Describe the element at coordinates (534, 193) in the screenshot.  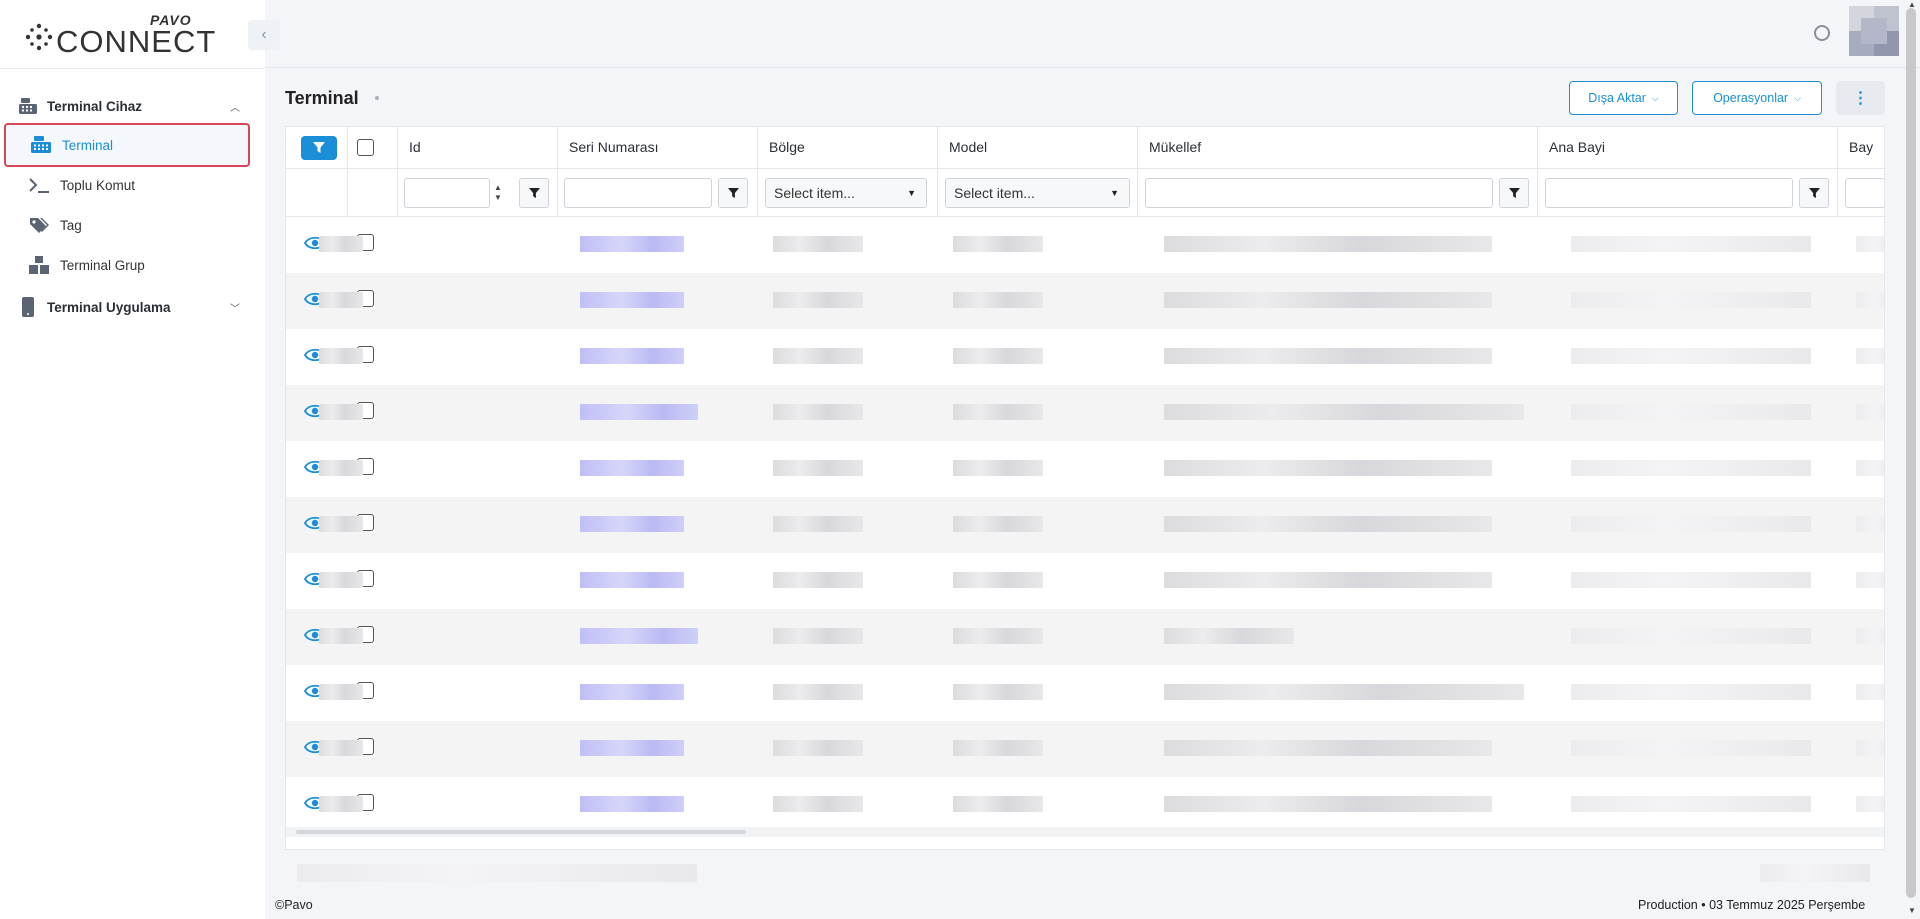
I see `id-filter-button` at that location.